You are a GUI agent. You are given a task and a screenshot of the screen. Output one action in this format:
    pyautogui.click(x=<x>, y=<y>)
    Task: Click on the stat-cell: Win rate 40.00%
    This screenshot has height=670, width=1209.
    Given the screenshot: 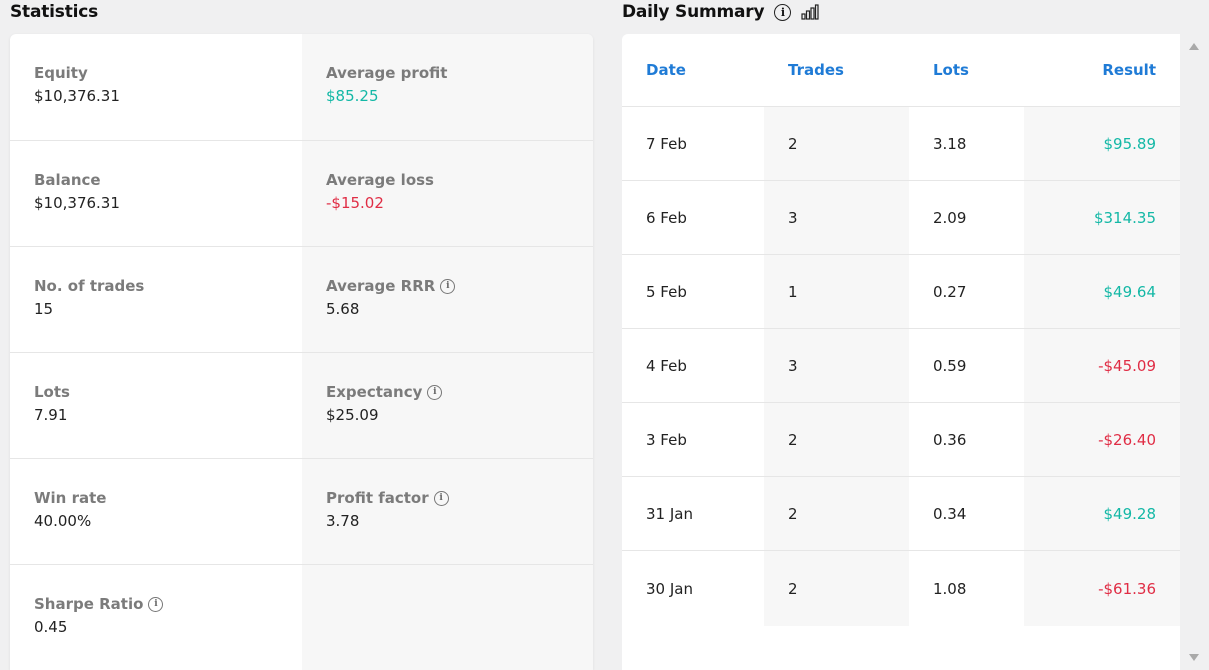 What is the action you would take?
    pyautogui.click(x=156, y=511)
    